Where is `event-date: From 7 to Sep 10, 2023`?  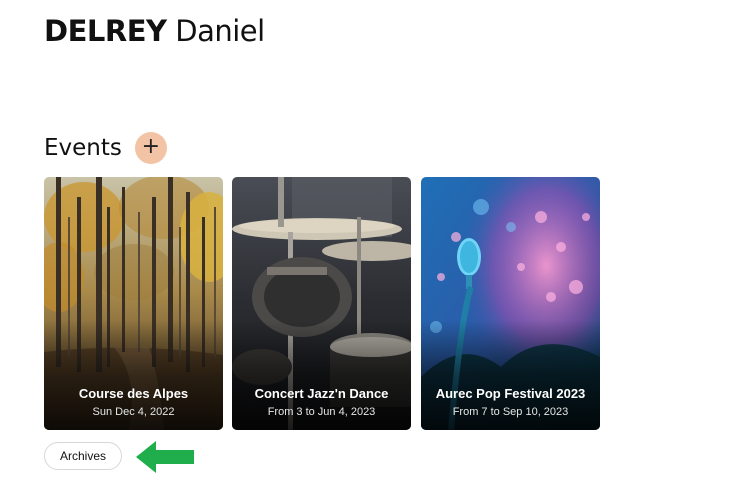 event-date: From 7 to Sep 10, 2023 is located at coordinates (510, 412).